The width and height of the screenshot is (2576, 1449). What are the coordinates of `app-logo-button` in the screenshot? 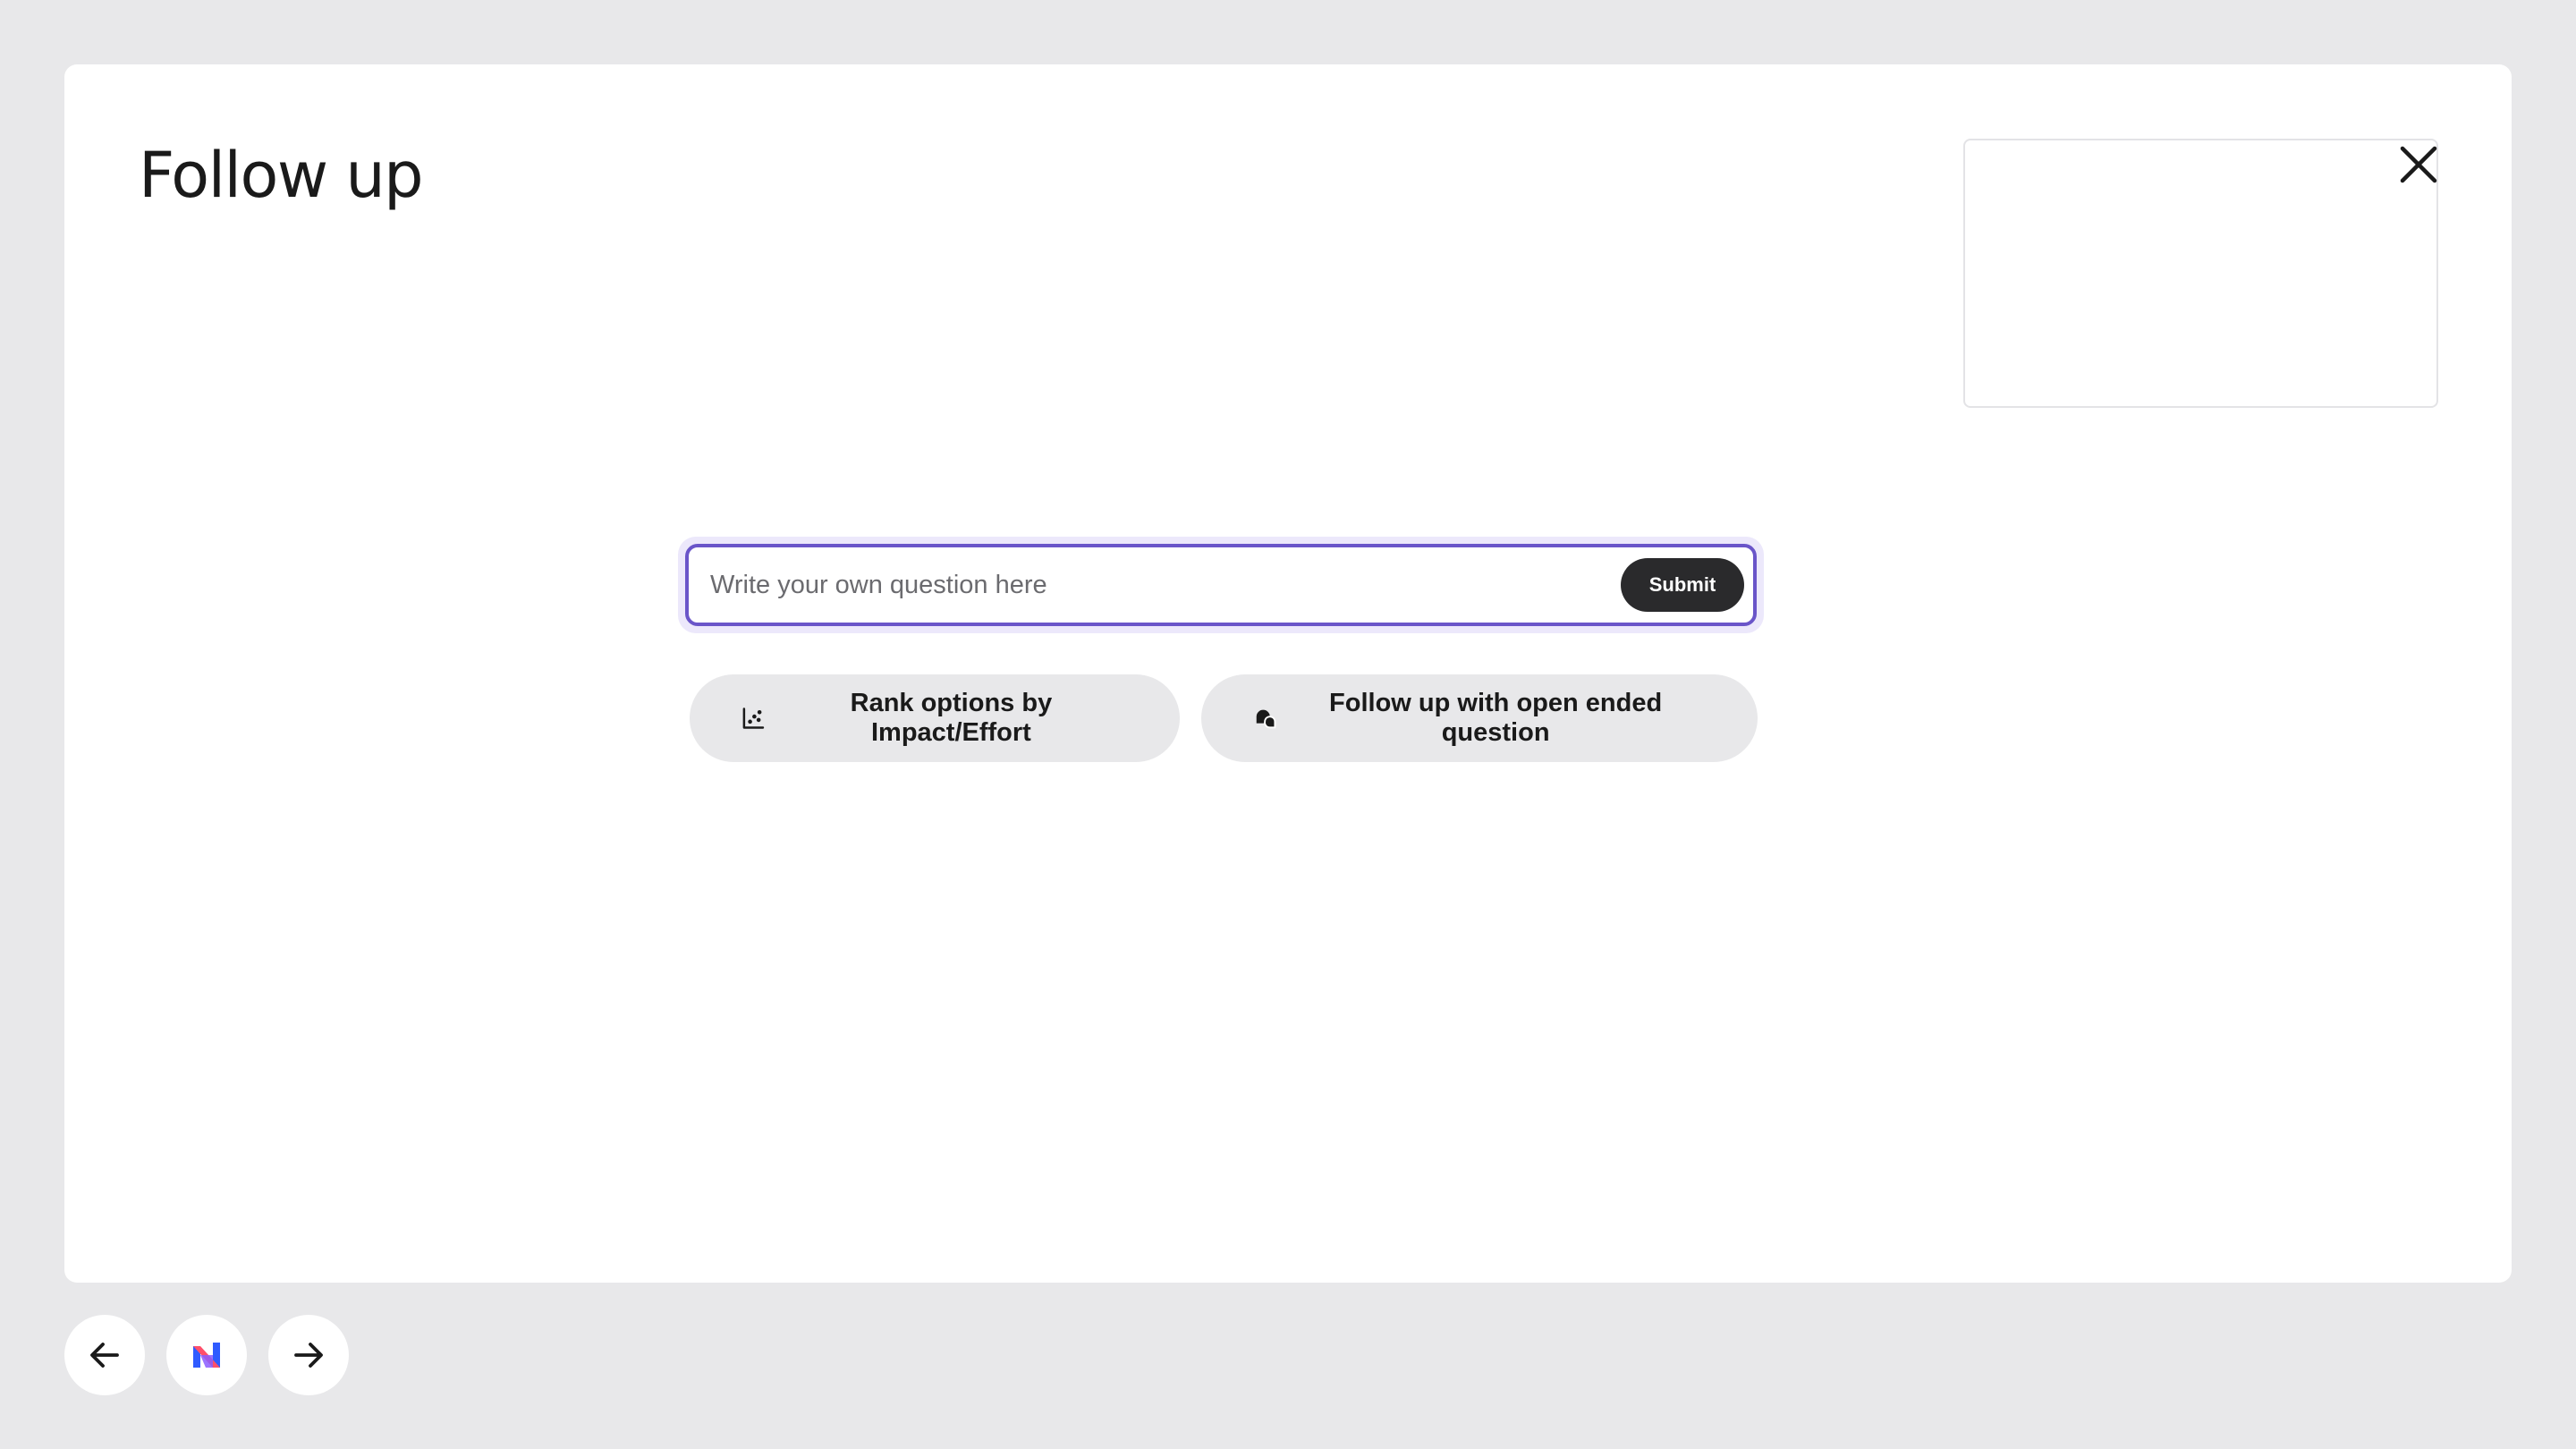 It's located at (206, 1355).